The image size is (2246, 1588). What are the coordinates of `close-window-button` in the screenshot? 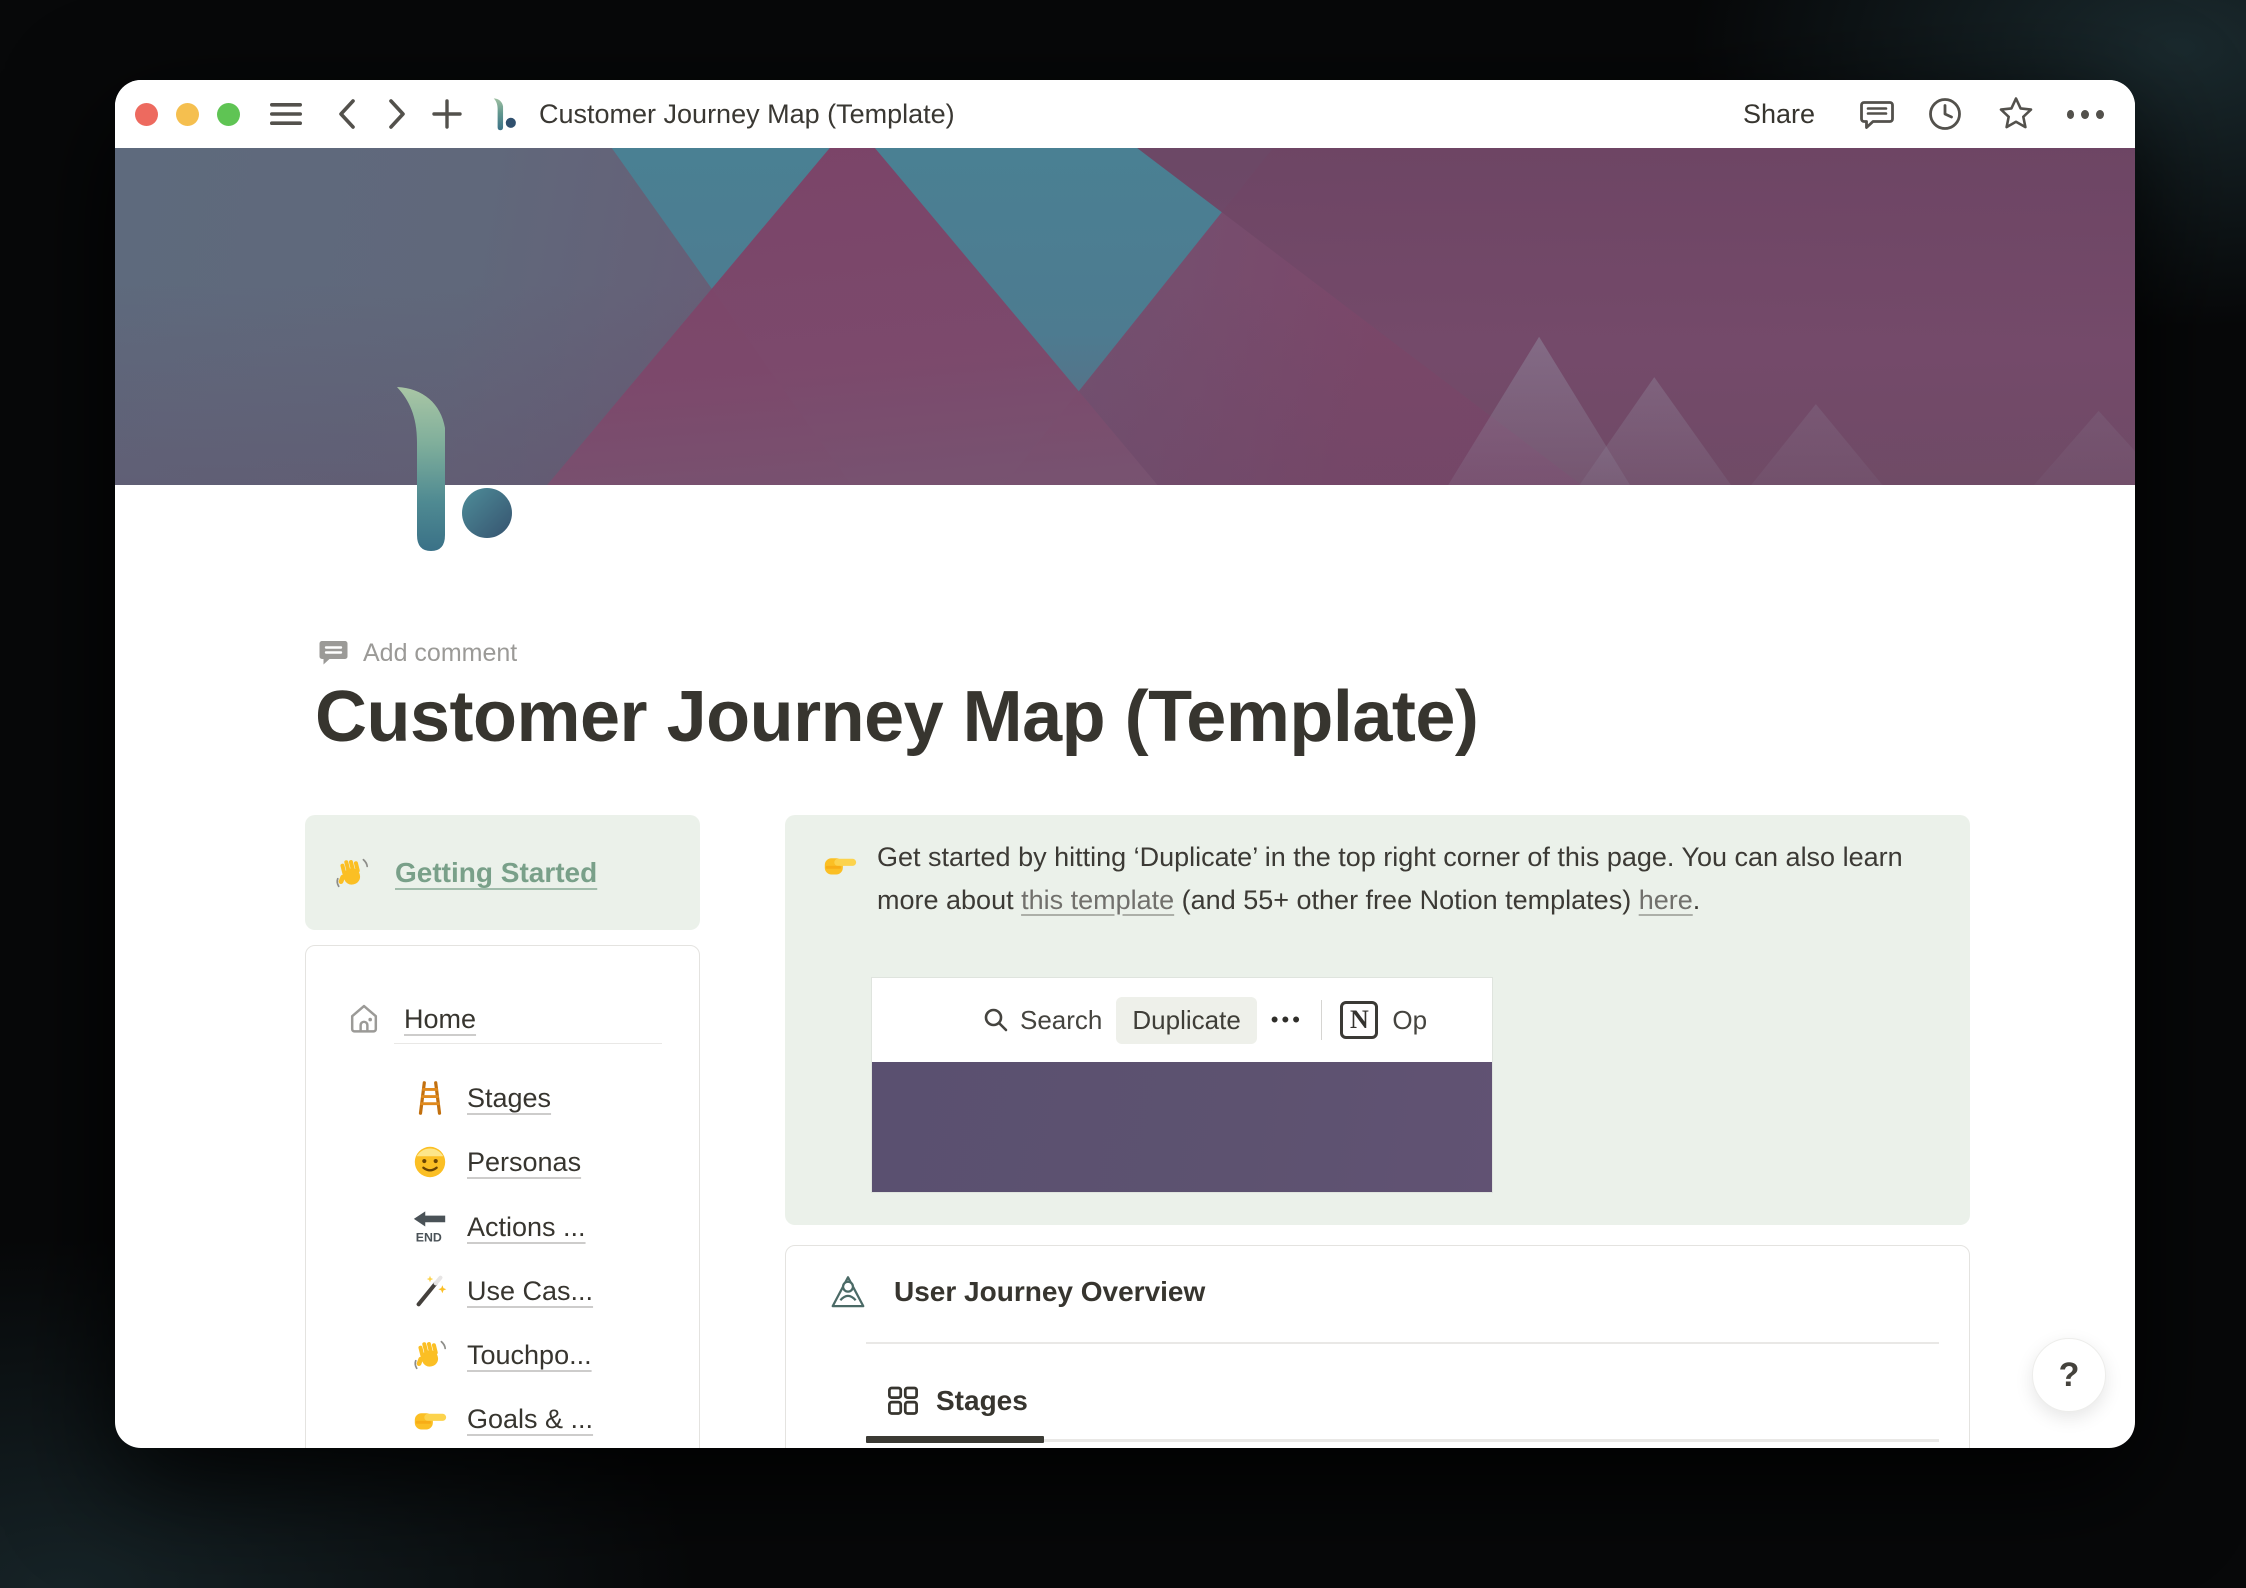 It's located at (146, 114).